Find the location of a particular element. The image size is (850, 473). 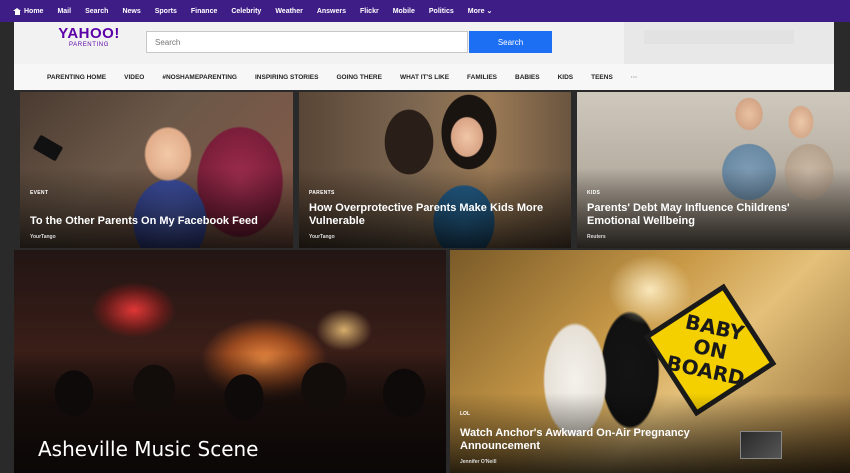

nav-search: Search is located at coordinates (96, 11).